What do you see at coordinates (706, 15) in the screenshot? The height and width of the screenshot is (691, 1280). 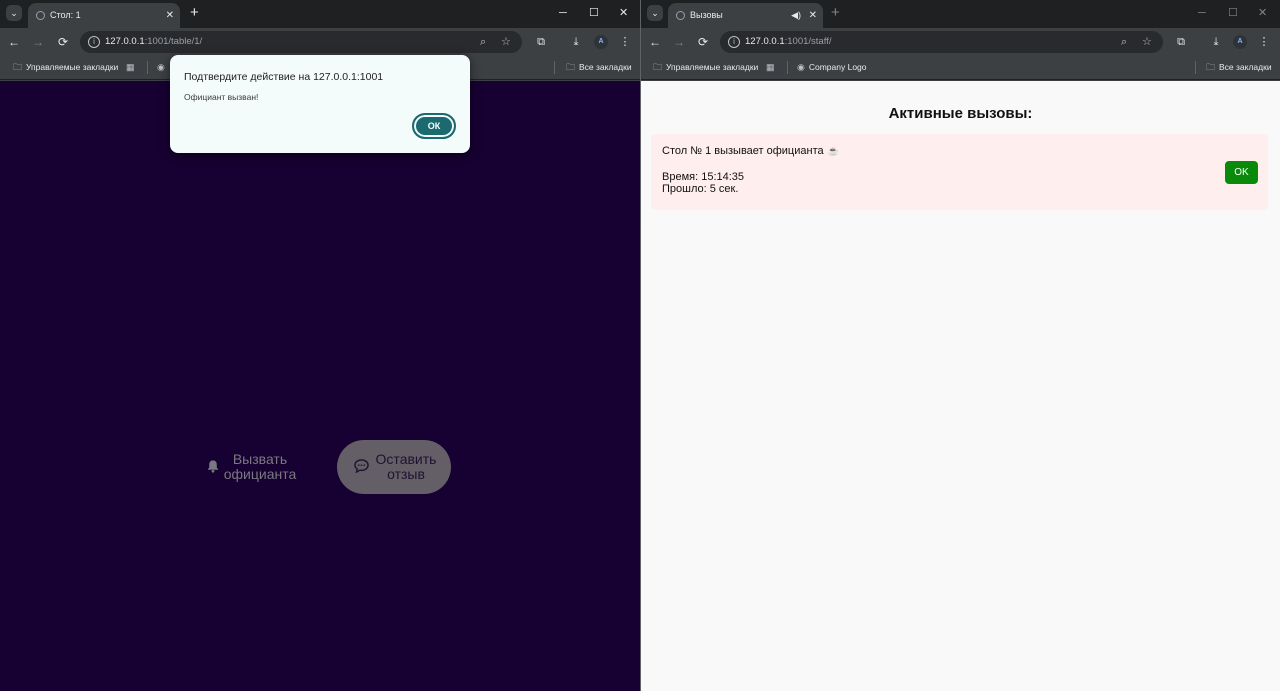 I see `tab-title: Вызовы` at bounding box center [706, 15].